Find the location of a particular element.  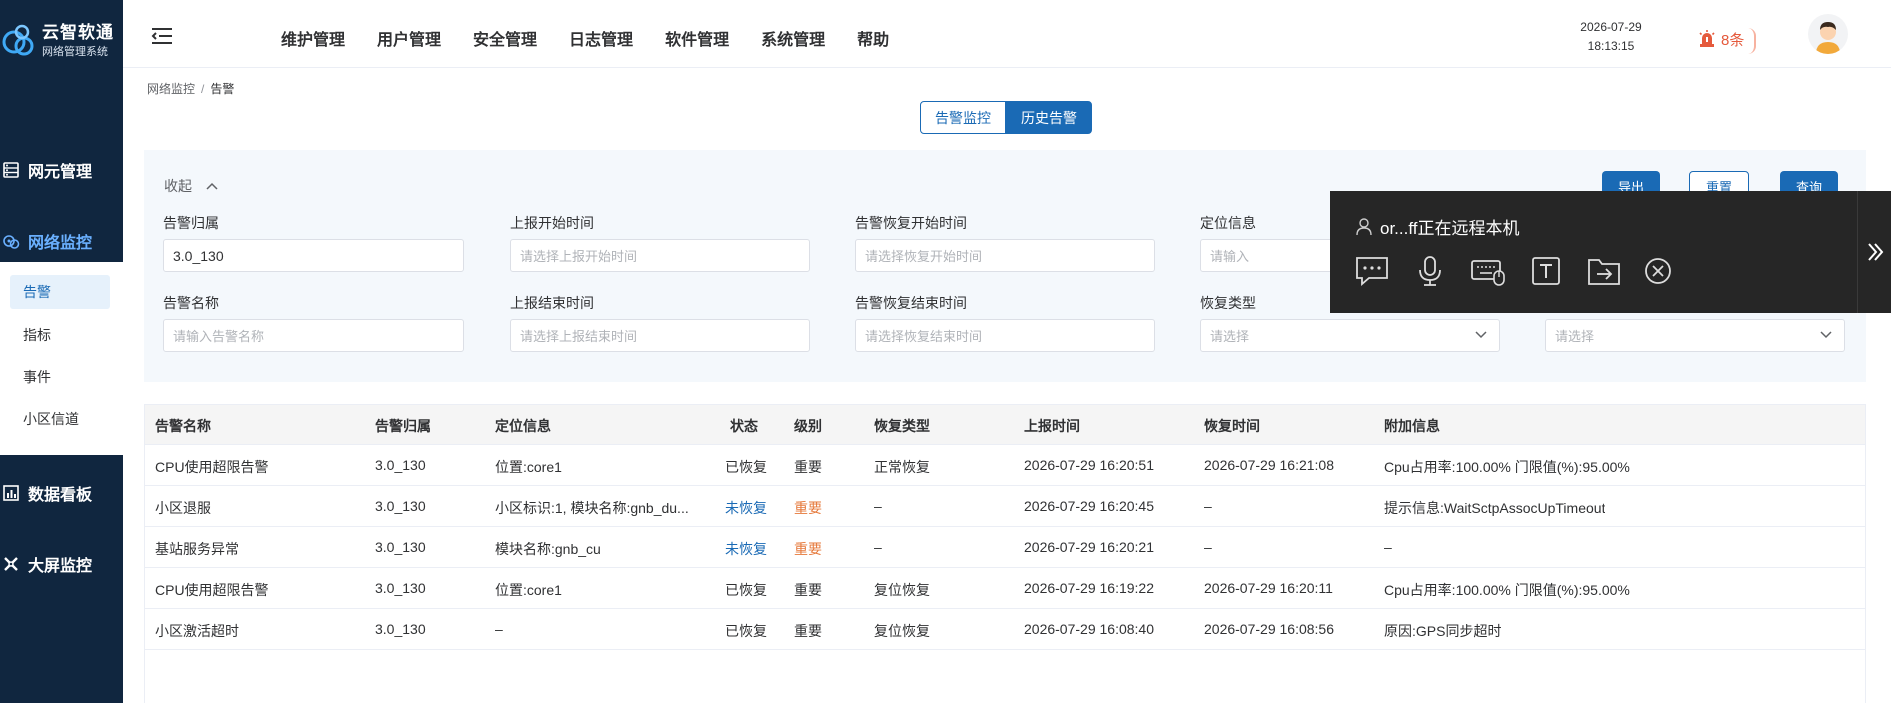

report-start-picker: 请选择上报开始时间 is located at coordinates (660, 255).